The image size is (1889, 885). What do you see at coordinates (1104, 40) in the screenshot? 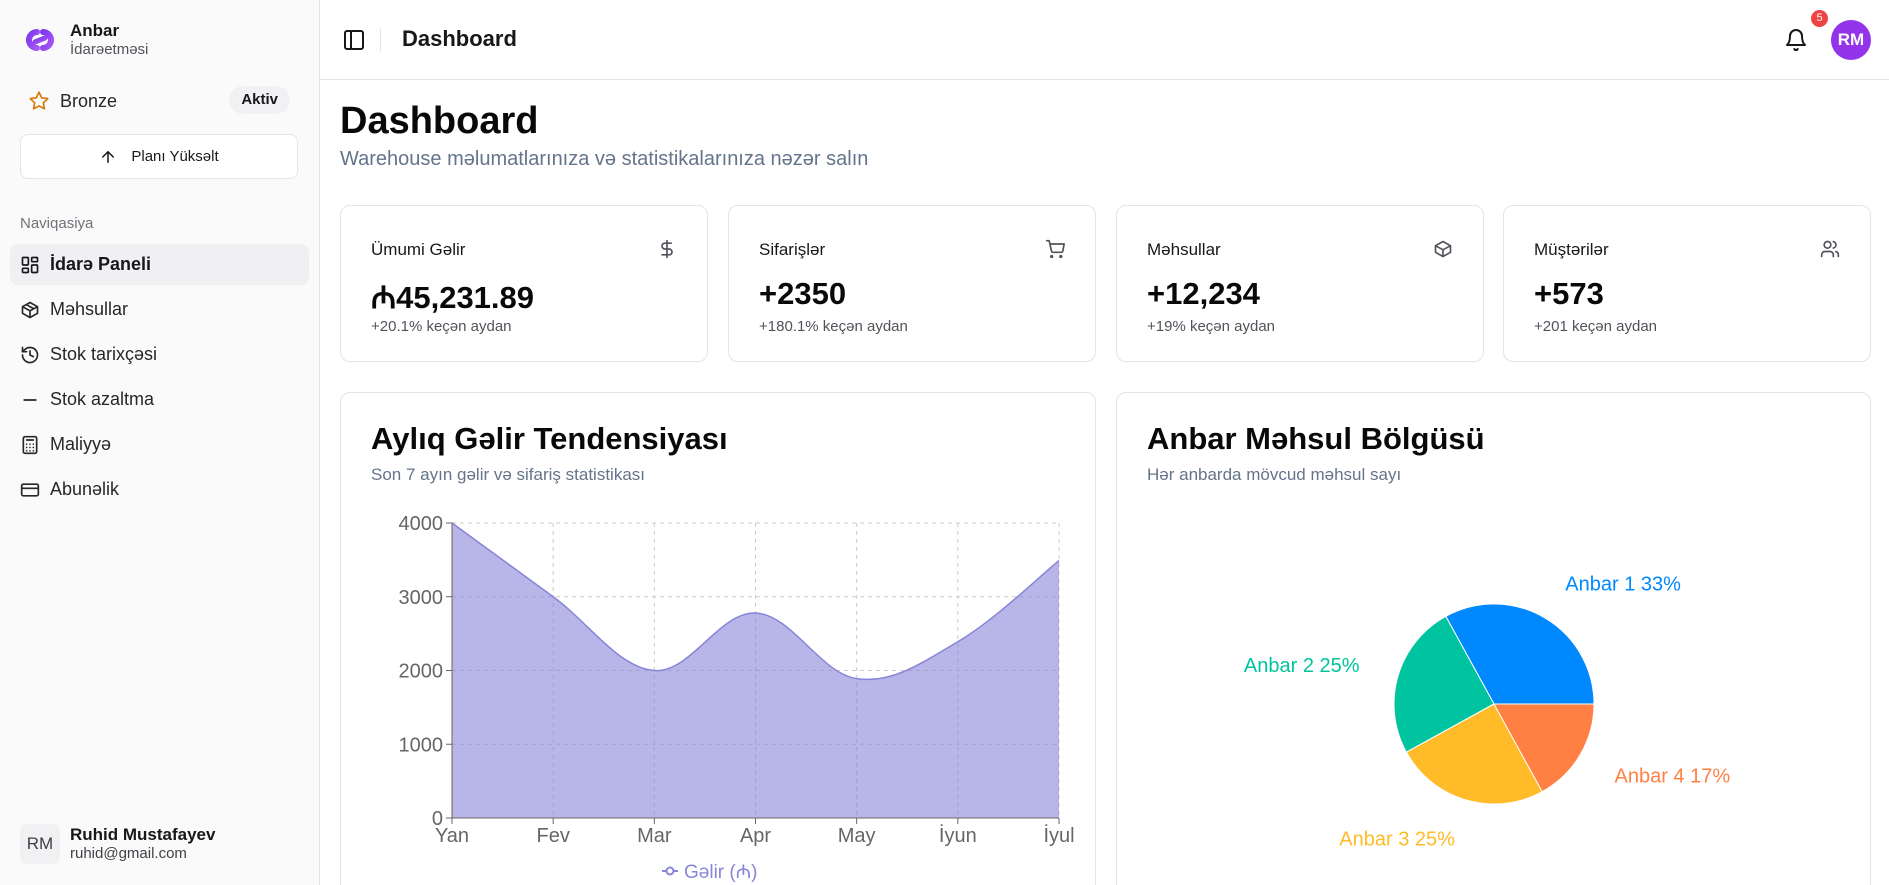
I see `top-header: Dashboard 5 RM` at bounding box center [1104, 40].